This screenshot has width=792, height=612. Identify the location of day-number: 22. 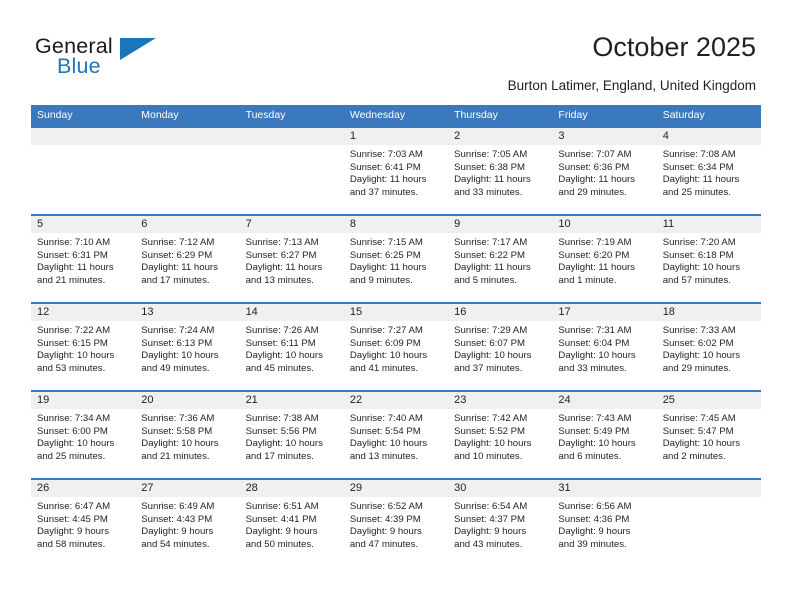
(396, 400).